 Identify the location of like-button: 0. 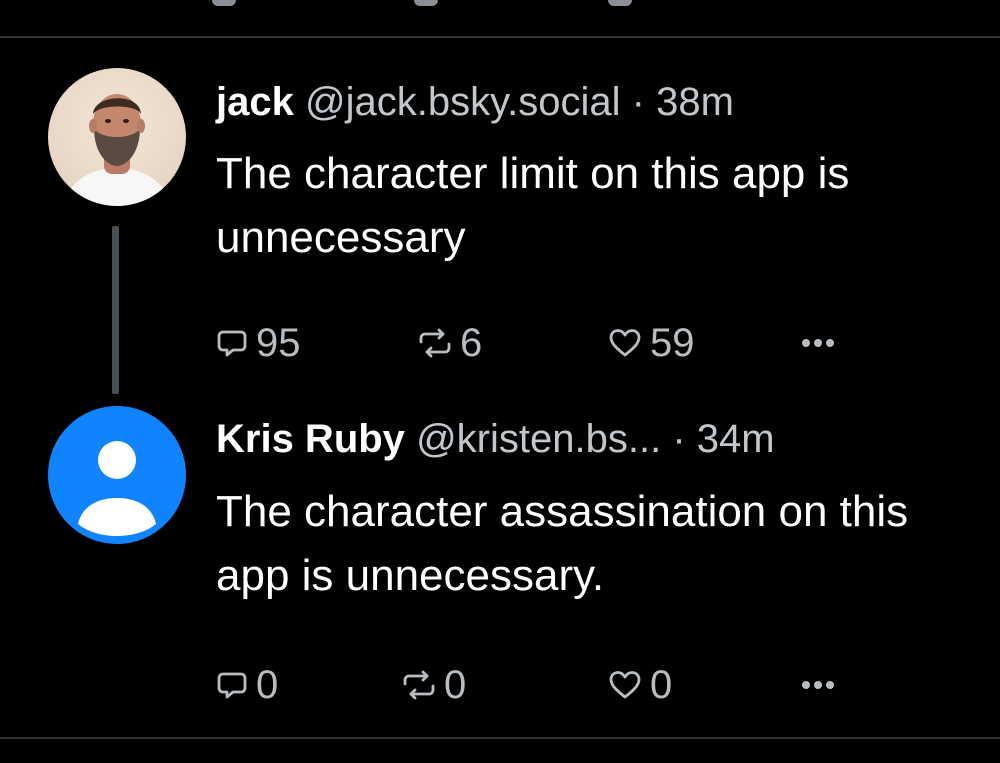
(640, 685).